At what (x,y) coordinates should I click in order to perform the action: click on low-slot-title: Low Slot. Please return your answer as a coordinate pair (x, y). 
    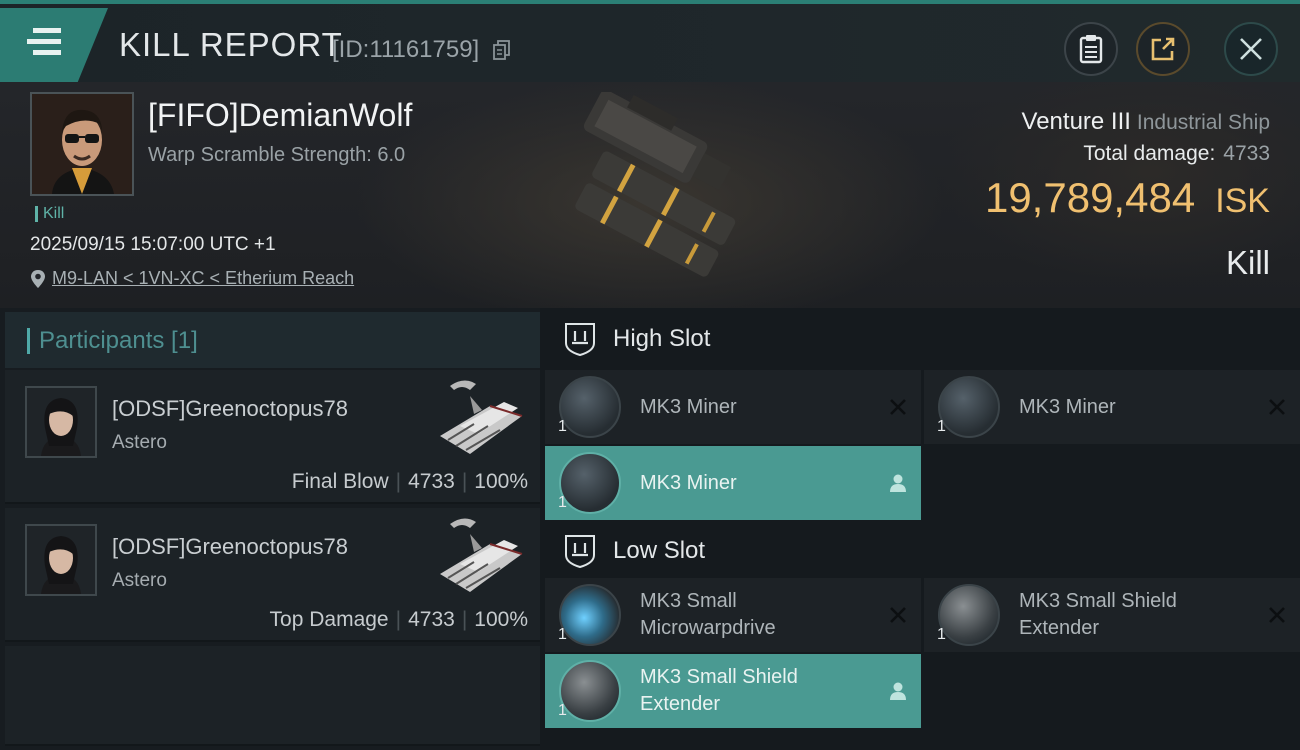
    Looking at the image, I should click on (659, 550).